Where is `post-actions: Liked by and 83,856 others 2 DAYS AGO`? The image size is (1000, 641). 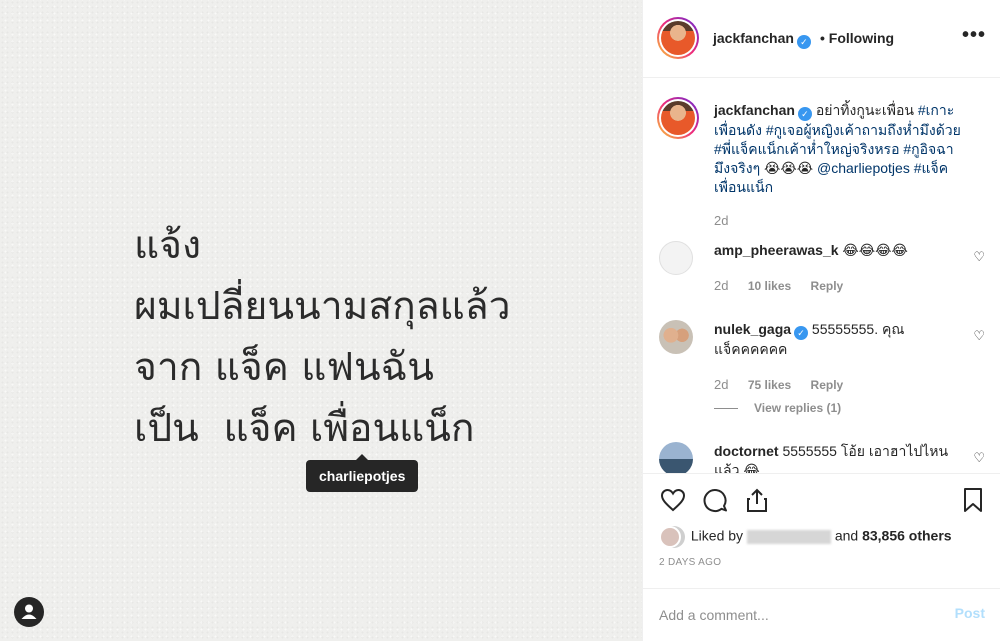
post-actions: Liked by and 83,856 others 2 DAYS AGO is located at coordinates (821, 535).